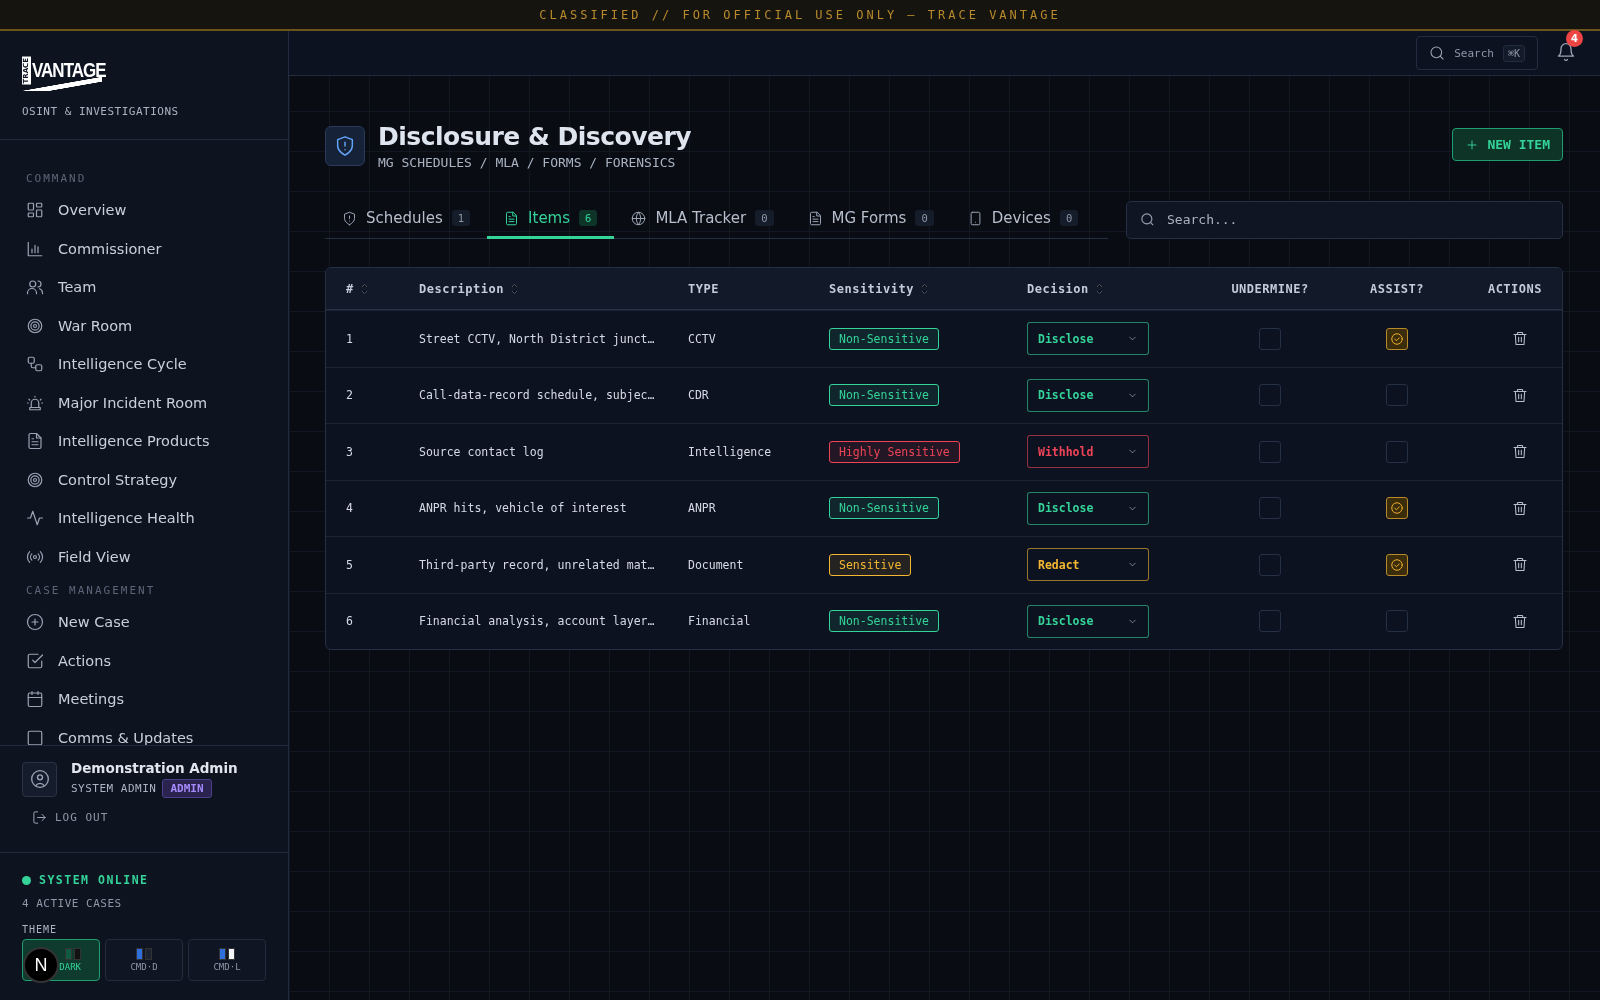  I want to click on tab: Schedules 1, so click(406, 219).